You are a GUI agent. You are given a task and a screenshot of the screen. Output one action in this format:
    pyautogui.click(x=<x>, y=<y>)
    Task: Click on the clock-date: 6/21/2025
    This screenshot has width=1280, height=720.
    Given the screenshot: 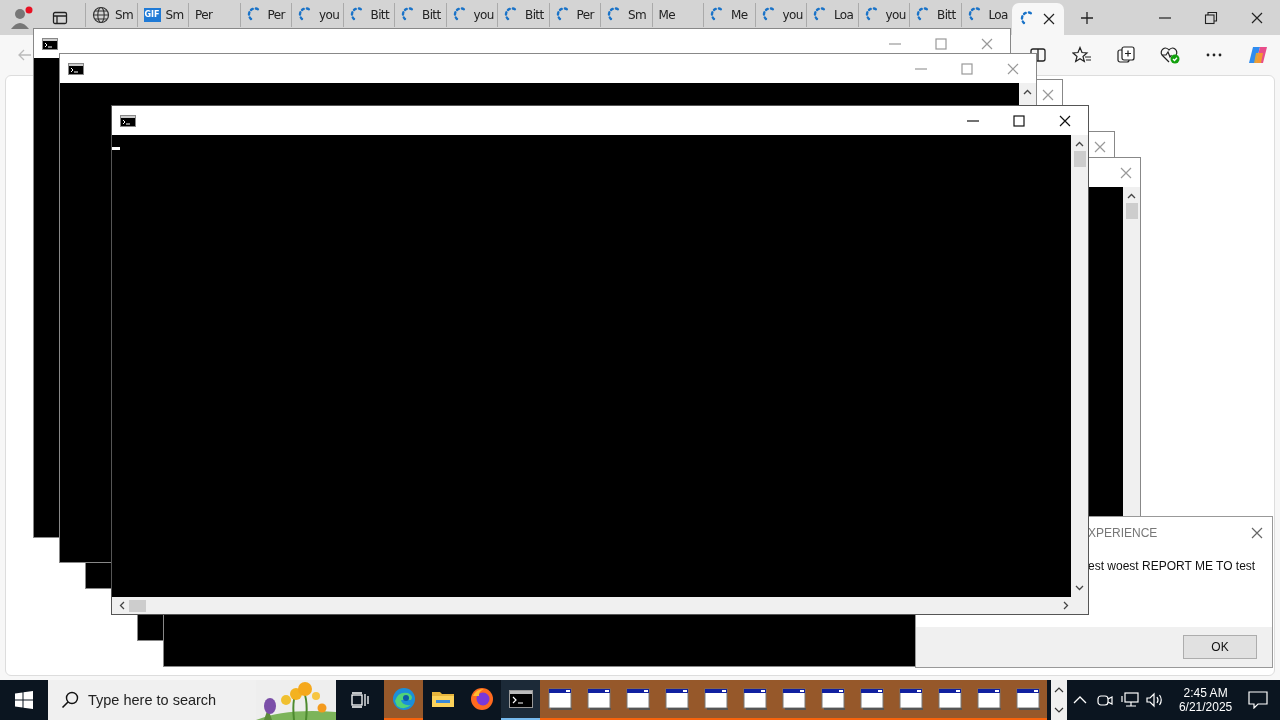 What is the action you would take?
    pyautogui.click(x=1205, y=707)
    